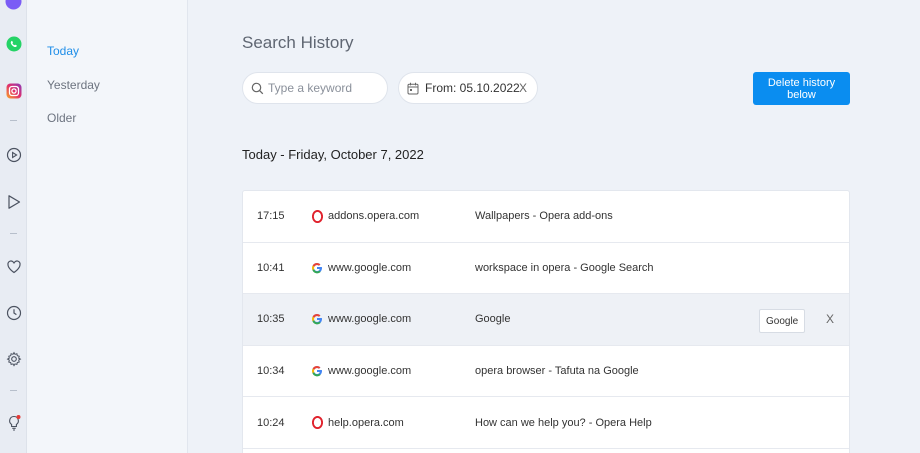 The width and height of the screenshot is (920, 453). What do you see at coordinates (366, 423) in the screenshot?
I see `history-domain: help.opera.com` at bounding box center [366, 423].